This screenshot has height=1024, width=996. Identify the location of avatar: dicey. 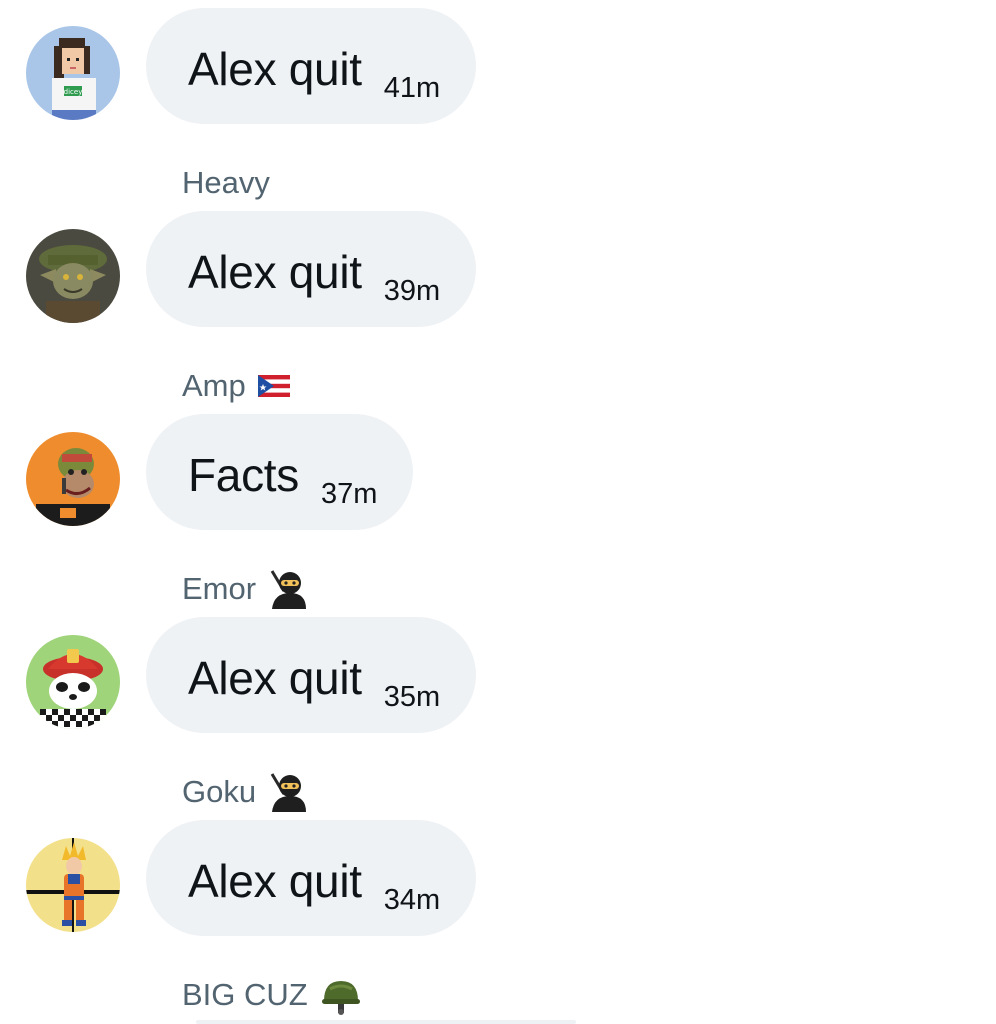
(73, 73).